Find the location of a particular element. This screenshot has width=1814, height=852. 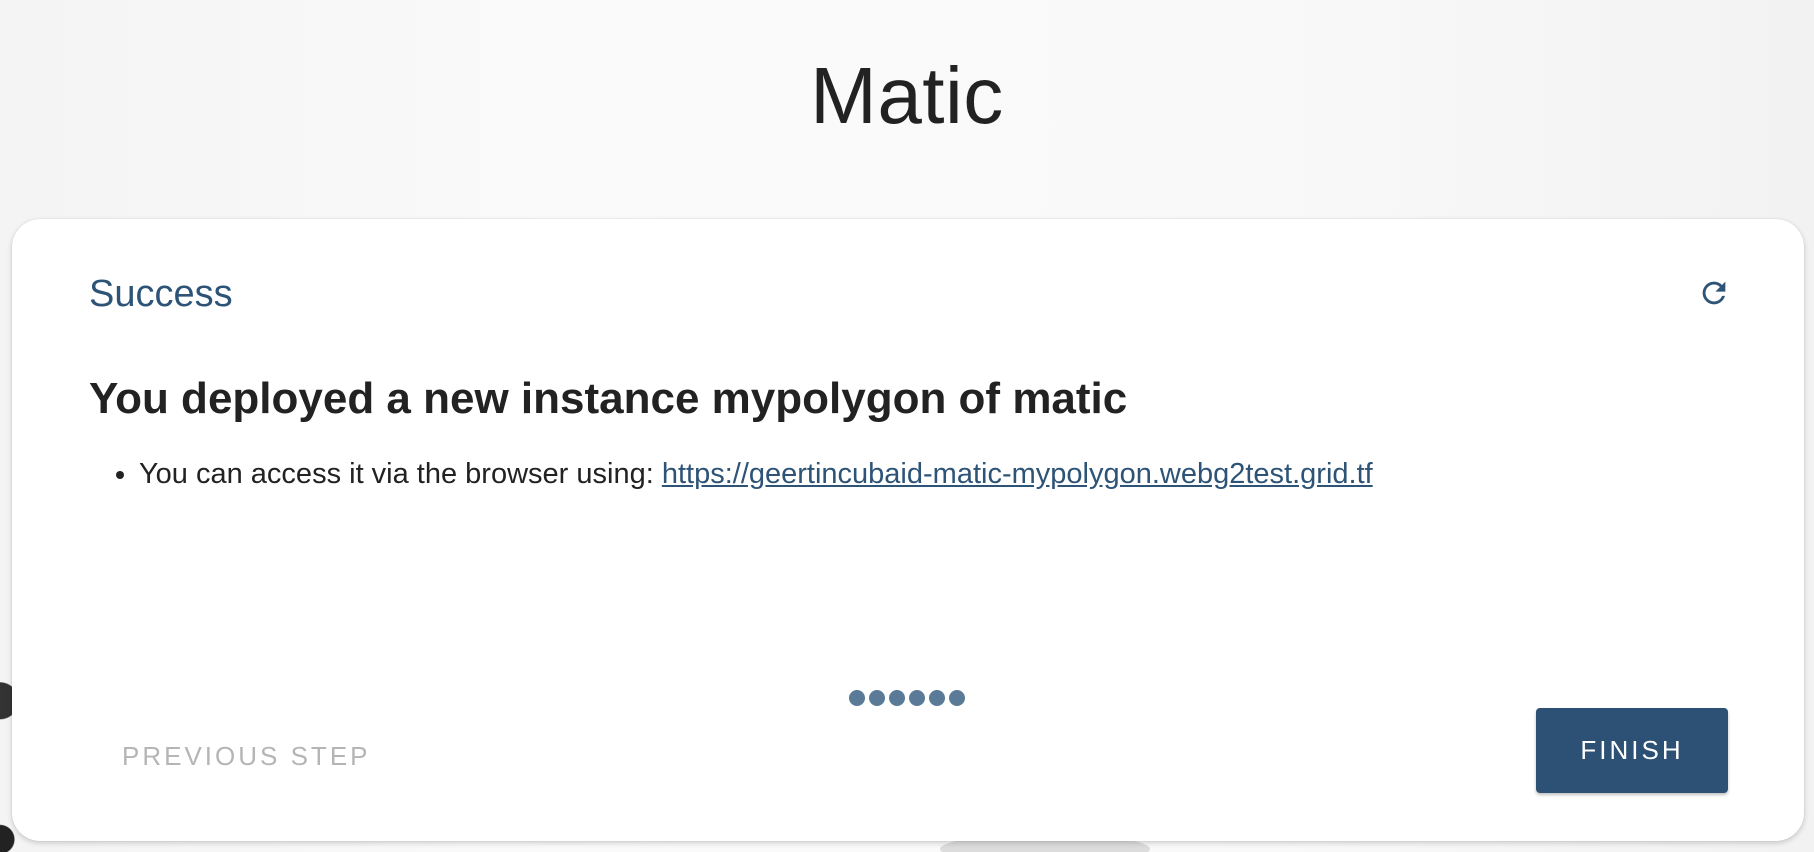

refresh-button is located at coordinates (1714, 293).